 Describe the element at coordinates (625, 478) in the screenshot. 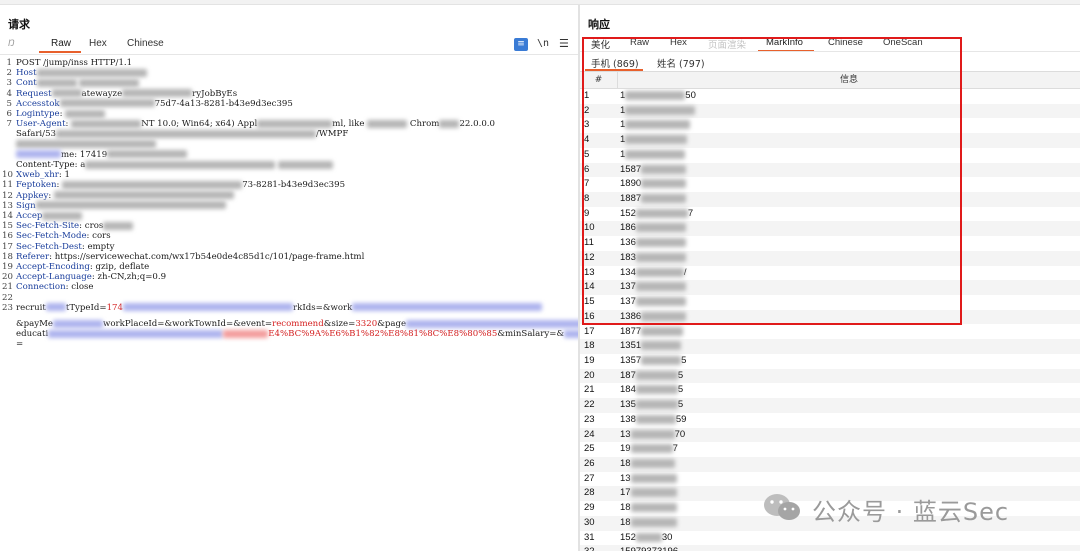

I see `phone-prefix: 13` at that location.